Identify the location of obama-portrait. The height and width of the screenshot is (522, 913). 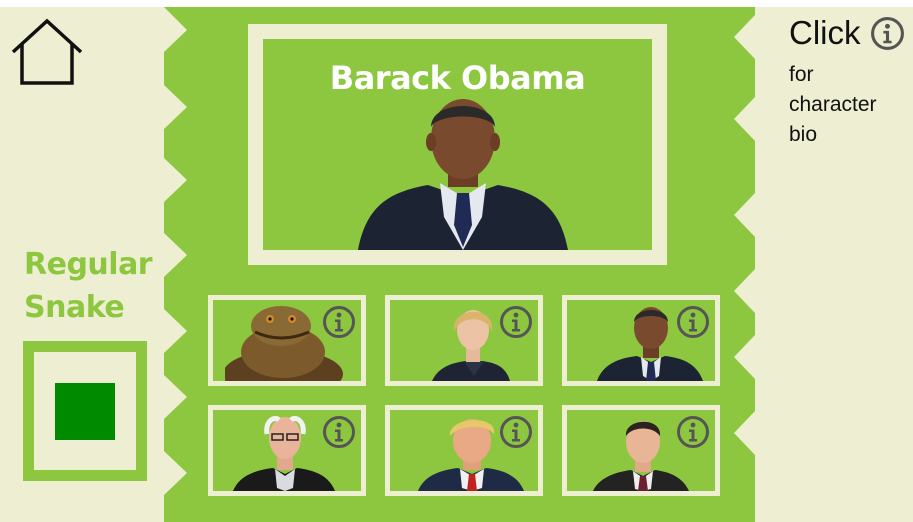
(463, 174).